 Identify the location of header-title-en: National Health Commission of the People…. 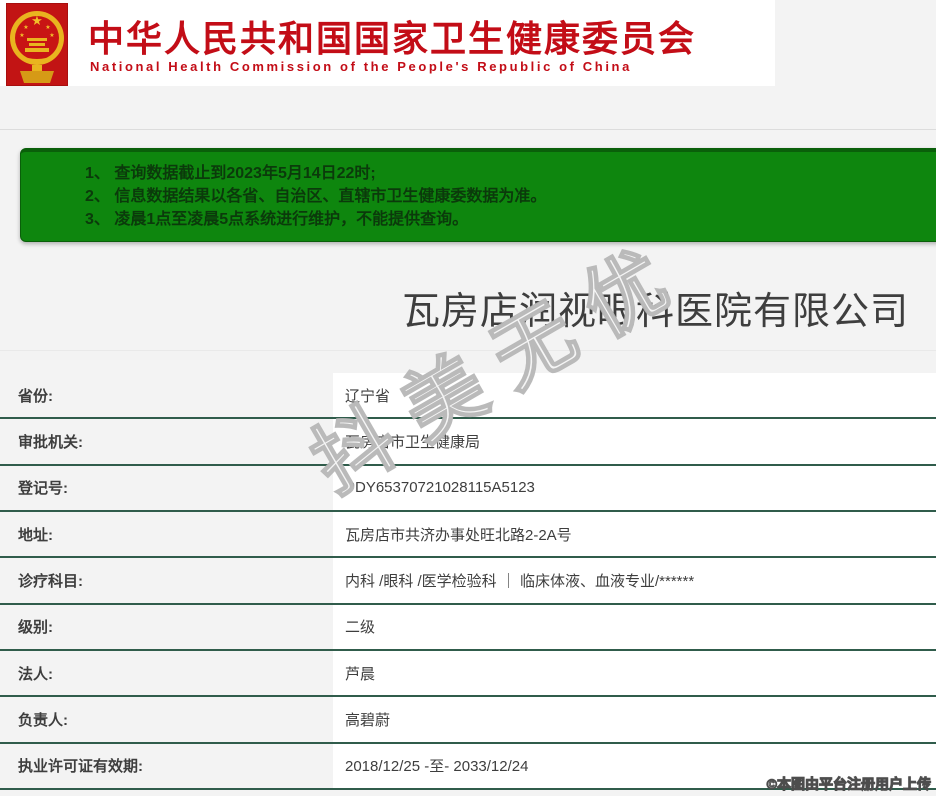
(361, 66).